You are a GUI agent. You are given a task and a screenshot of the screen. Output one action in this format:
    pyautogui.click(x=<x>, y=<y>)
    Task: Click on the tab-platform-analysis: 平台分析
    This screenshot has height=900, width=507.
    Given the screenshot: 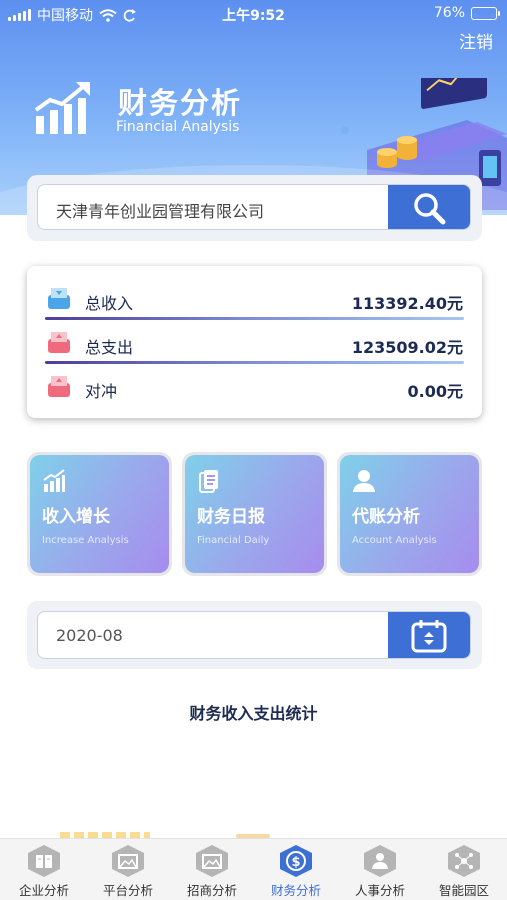 What is the action you would take?
    pyautogui.click(x=128, y=869)
    